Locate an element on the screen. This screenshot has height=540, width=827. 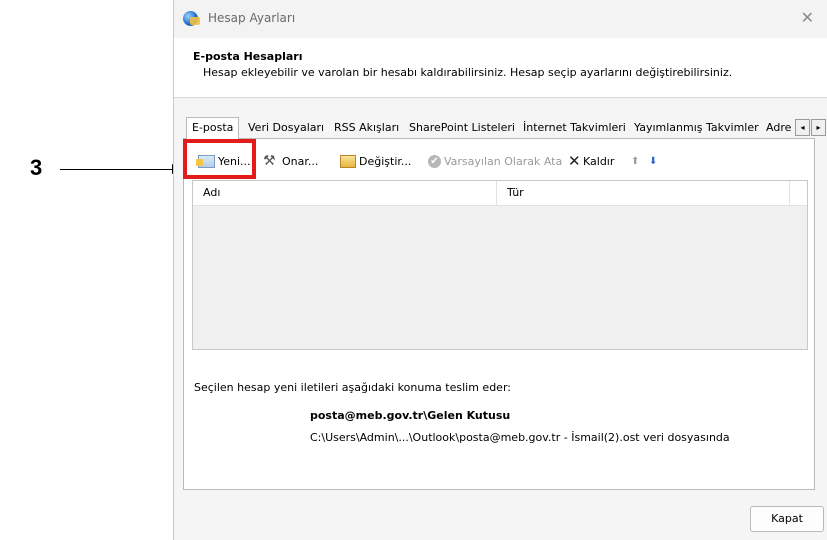
title-bar: Hesap Ayarları ✕ is located at coordinates (500, 19).